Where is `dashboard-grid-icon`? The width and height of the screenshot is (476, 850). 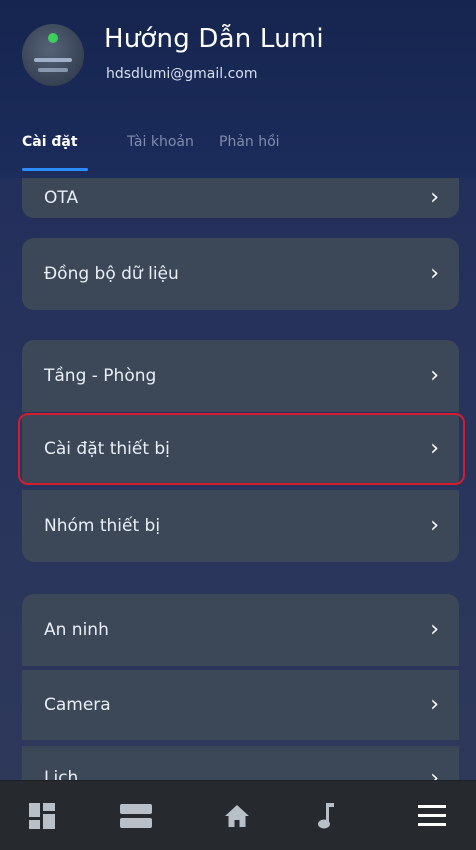 dashboard-grid-icon is located at coordinates (42, 815).